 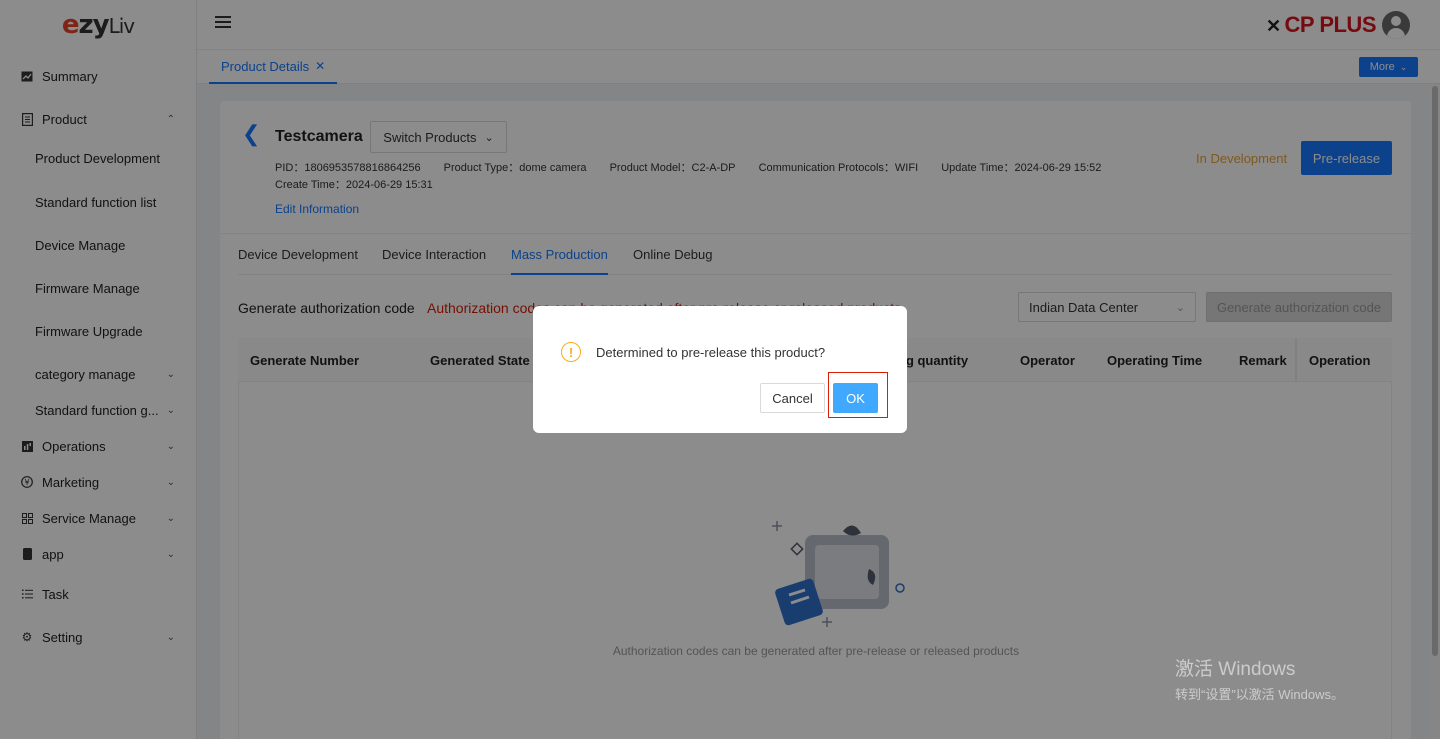 I want to click on windows-activation-watermark: 激活 Windows 转到“设置”以激活 Windows。, so click(x=1259, y=678).